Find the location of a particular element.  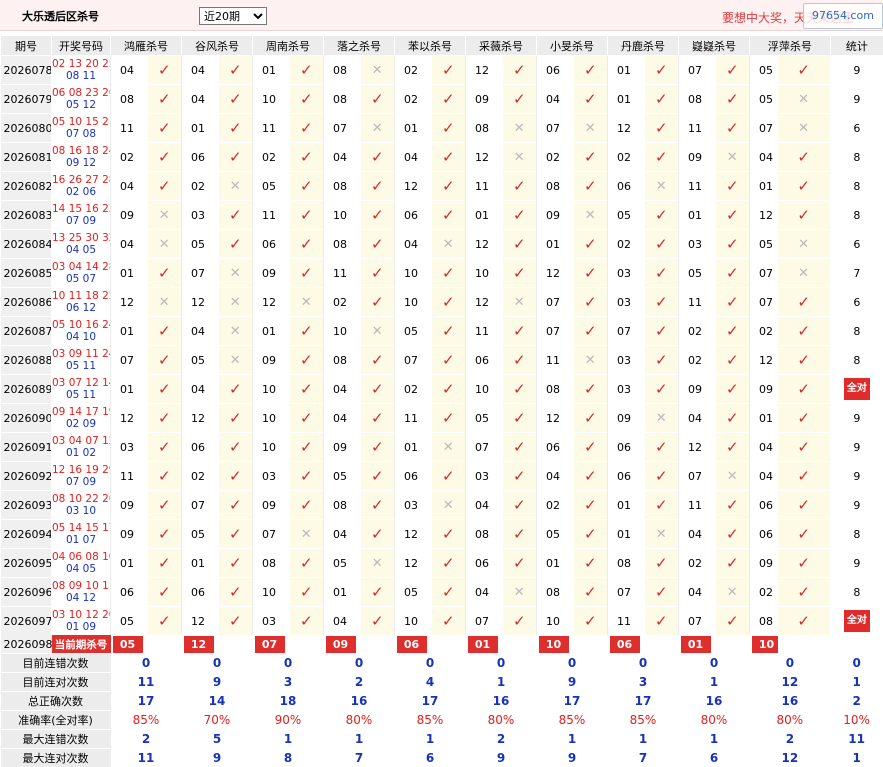

stats-label: 准确率(全对率) is located at coordinates (56, 720).